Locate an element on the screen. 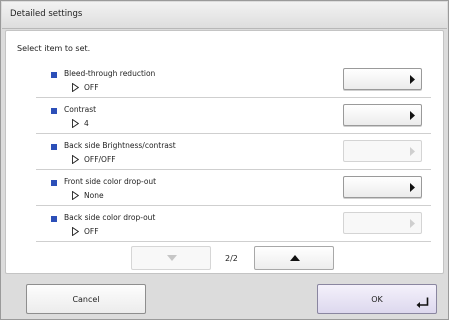 Image resolution: width=449 pixels, height=320 pixels. cancel-label: Cancel is located at coordinates (86, 299).